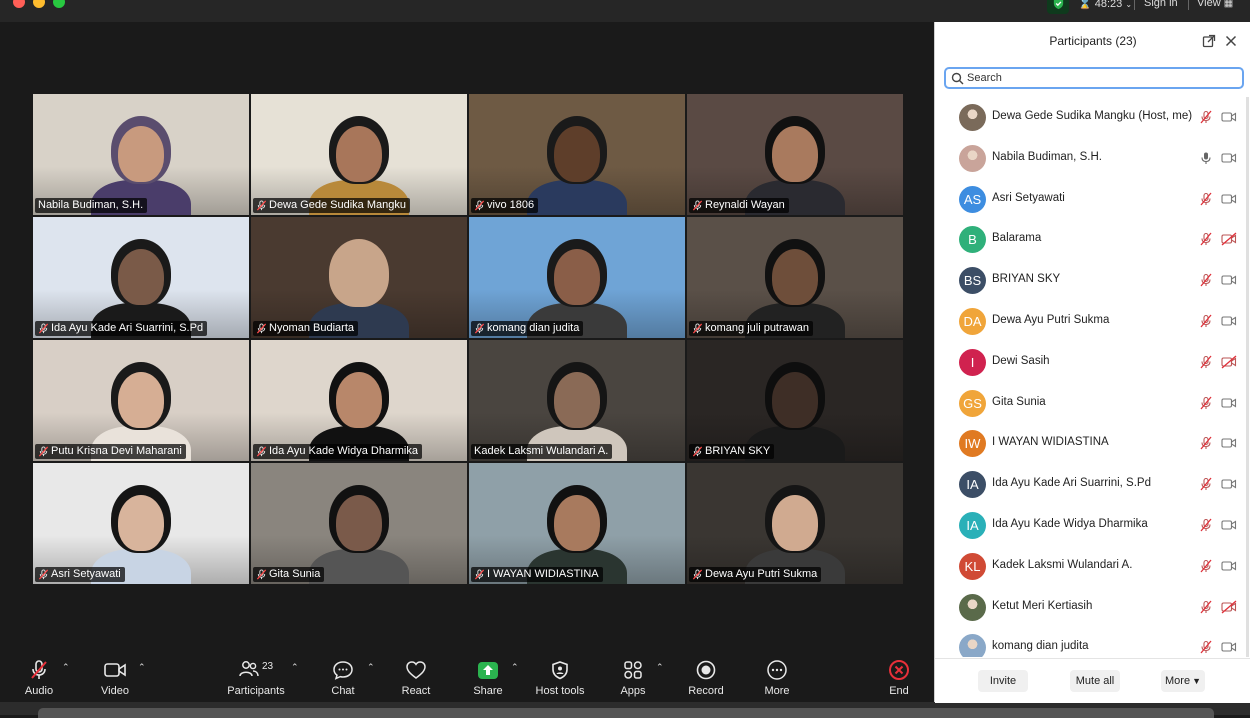 The image size is (1250, 718). Describe the element at coordinates (261, 451) in the screenshot. I see `muted-mic-icon` at that location.